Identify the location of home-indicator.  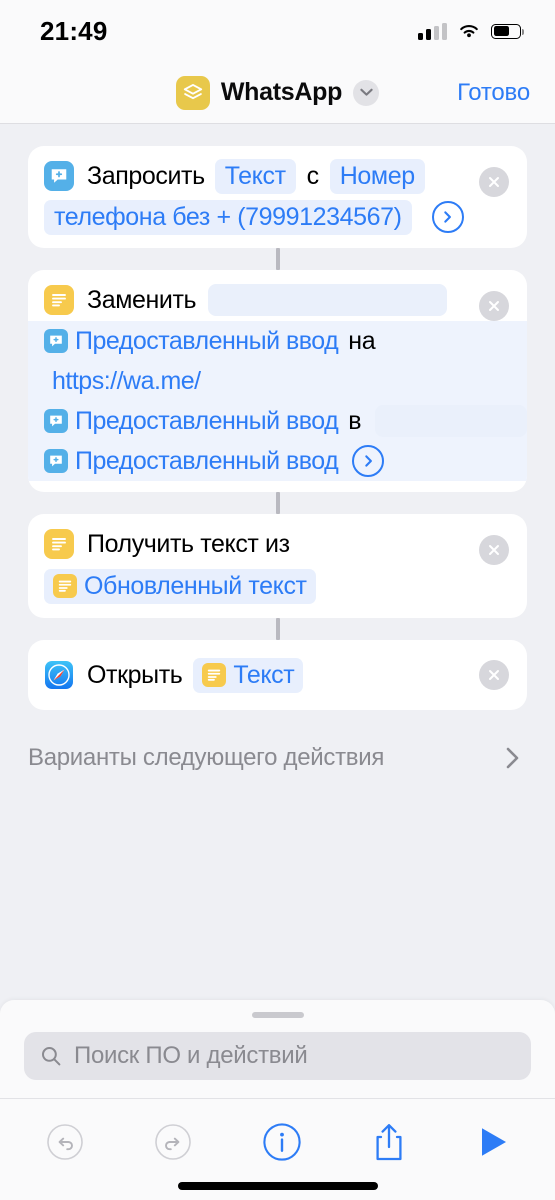
(277, 1186).